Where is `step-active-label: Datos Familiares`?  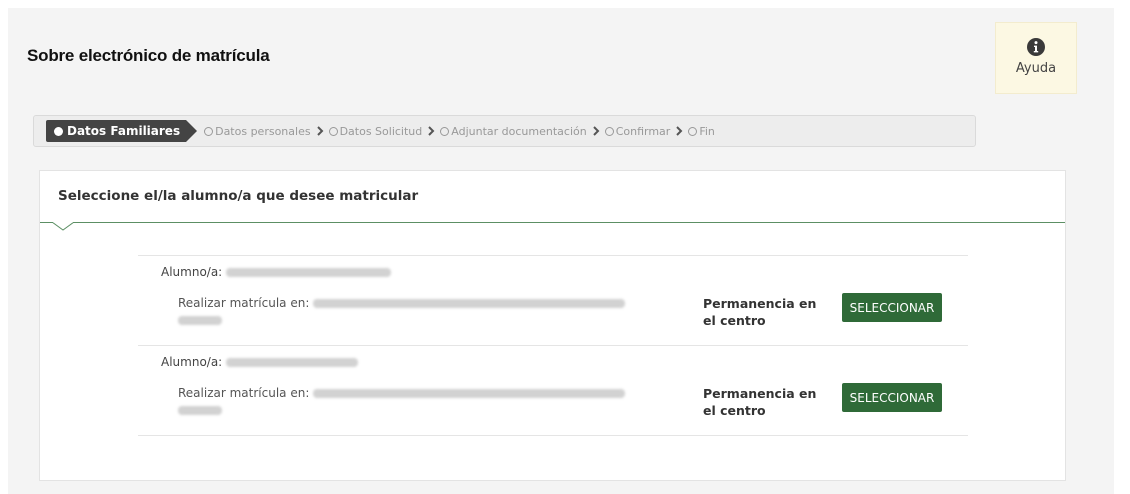 step-active-label: Datos Familiares is located at coordinates (124, 131).